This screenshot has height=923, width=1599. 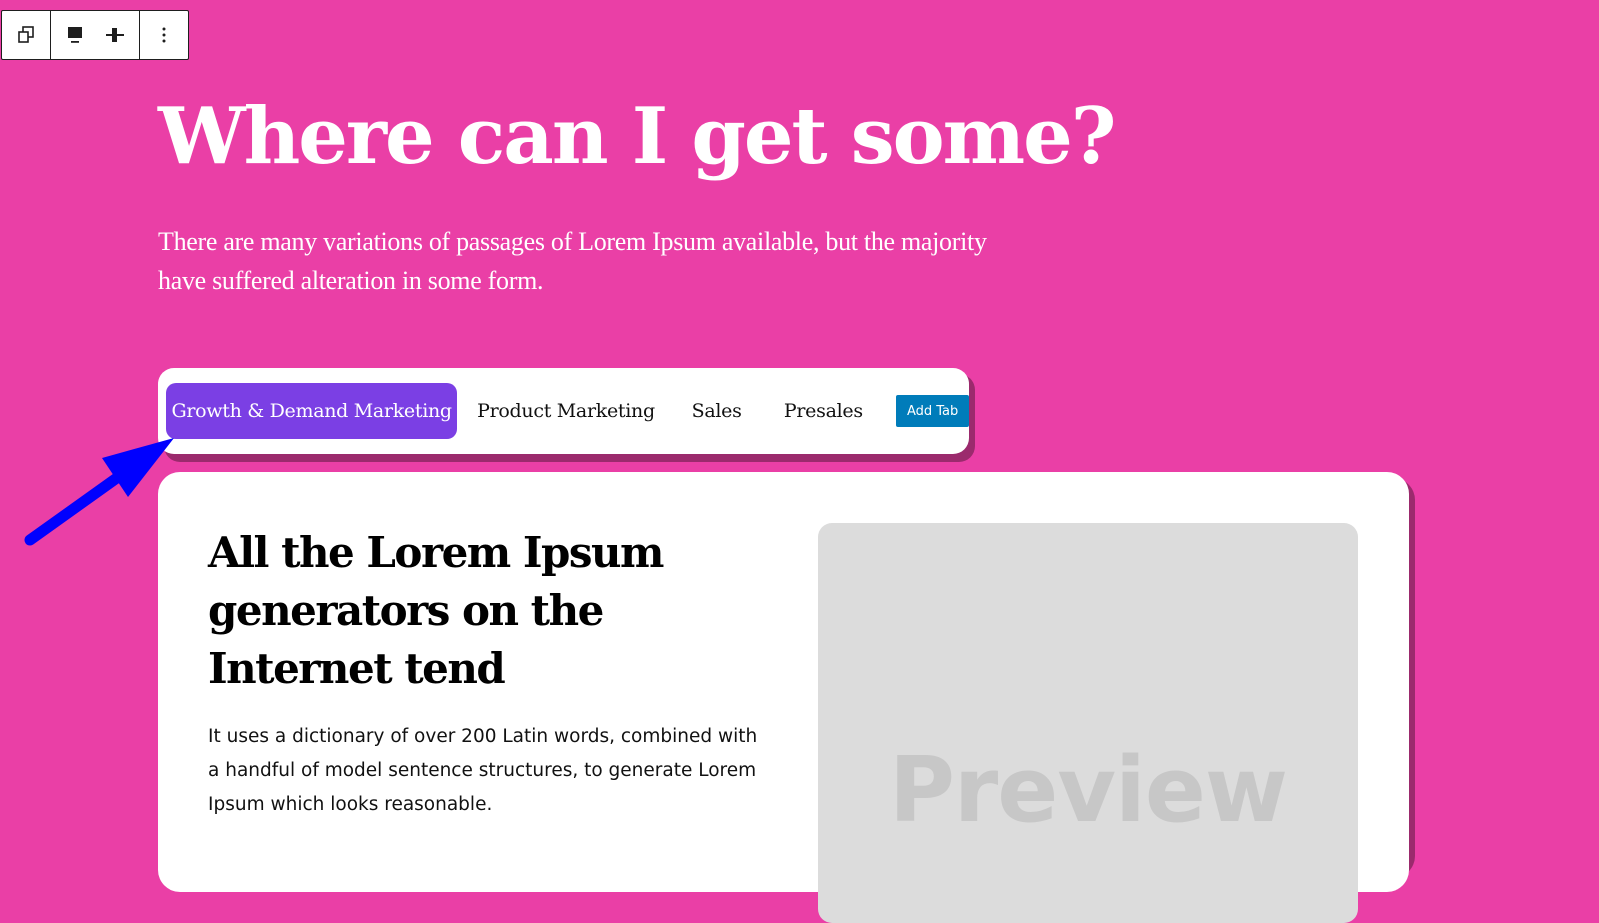 I want to click on more-vertical-icon, so click(x=164, y=35).